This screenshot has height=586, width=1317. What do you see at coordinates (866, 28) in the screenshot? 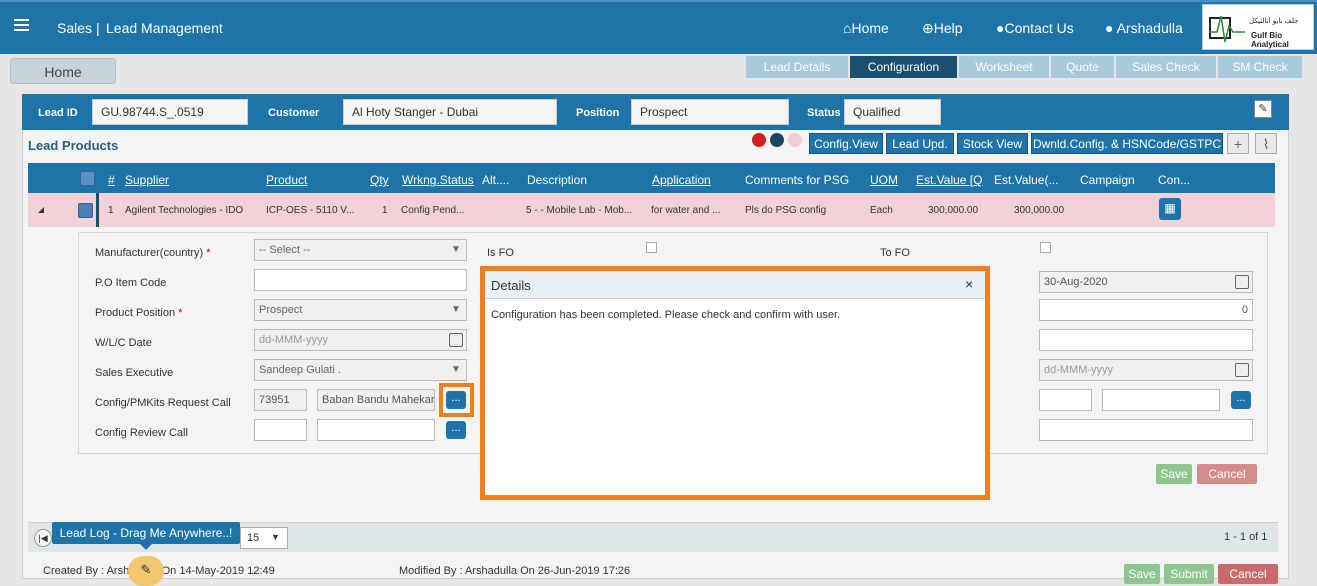
I see `home-nav-link: ⌂Home` at bounding box center [866, 28].